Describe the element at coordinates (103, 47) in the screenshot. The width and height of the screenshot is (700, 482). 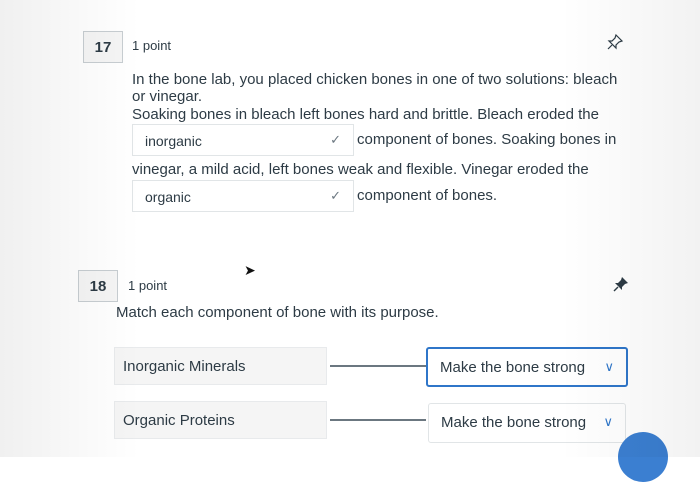
I see `question-17-number: 17` at that location.